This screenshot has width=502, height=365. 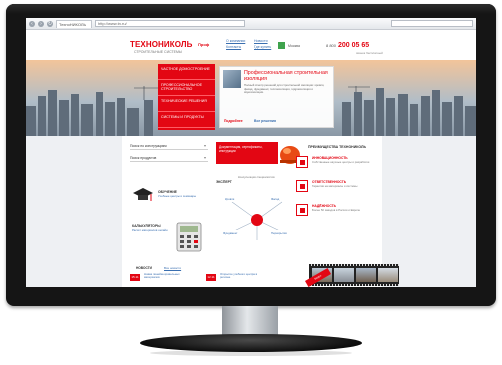 What do you see at coordinates (302, 162) in the screenshot?
I see `innovation-icon` at bounding box center [302, 162].